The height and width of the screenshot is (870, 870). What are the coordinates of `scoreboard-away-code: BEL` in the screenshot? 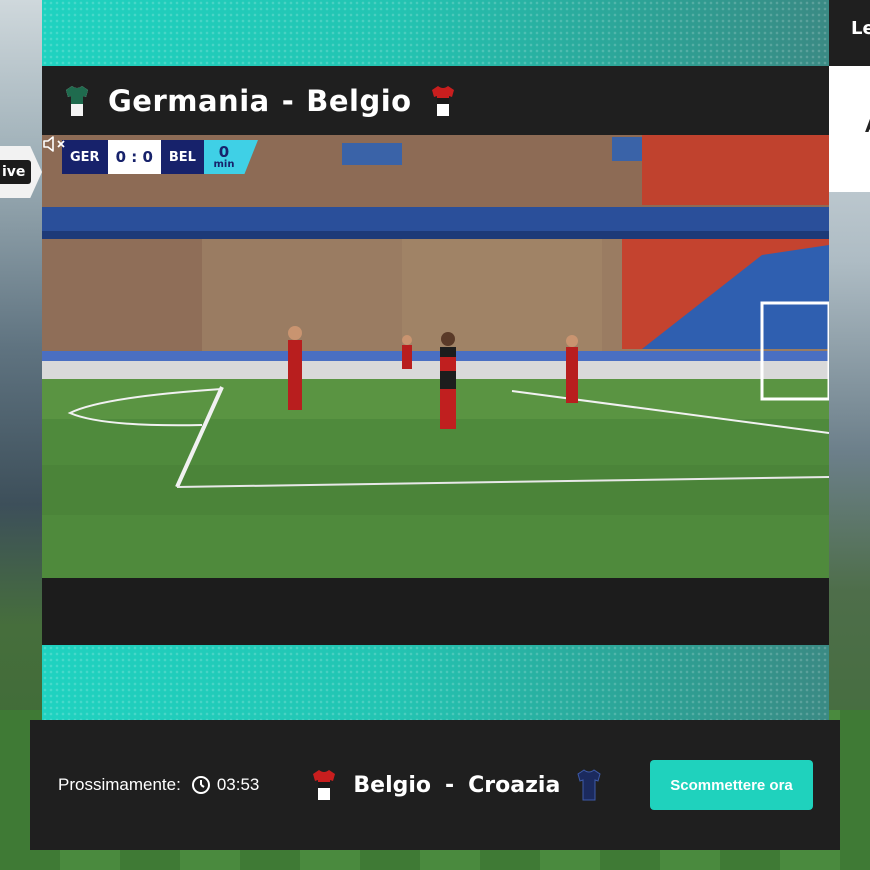 It's located at (182, 157).